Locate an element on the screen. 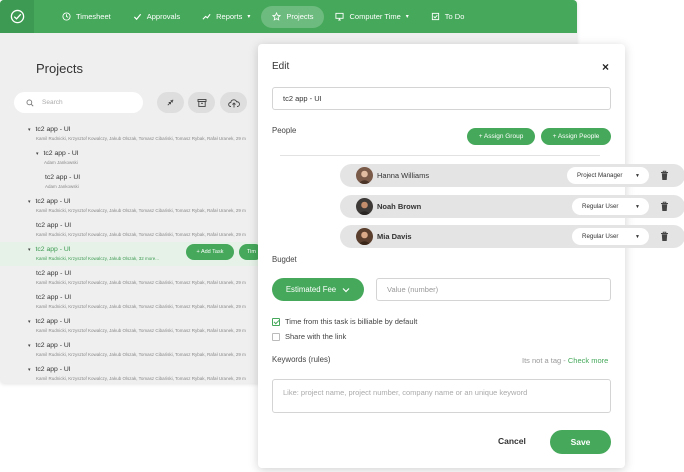  person-name: Mia Davis is located at coordinates (394, 236).